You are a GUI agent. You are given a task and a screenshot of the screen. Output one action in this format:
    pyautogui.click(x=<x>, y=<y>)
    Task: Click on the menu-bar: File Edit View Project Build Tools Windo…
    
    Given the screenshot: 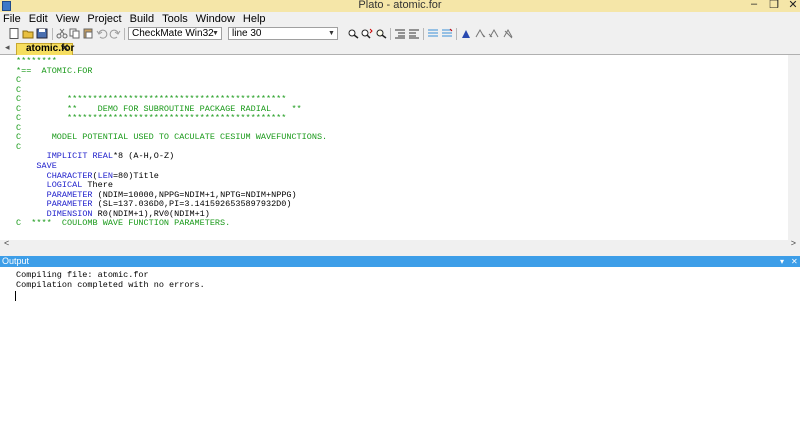 What is the action you would take?
    pyautogui.click(x=400, y=19)
    